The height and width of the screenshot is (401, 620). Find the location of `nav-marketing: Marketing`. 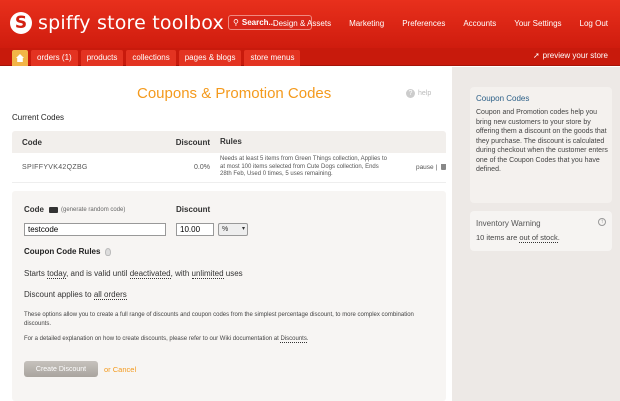

nav-marketing: Marketing is located at coordinates (366, 23).